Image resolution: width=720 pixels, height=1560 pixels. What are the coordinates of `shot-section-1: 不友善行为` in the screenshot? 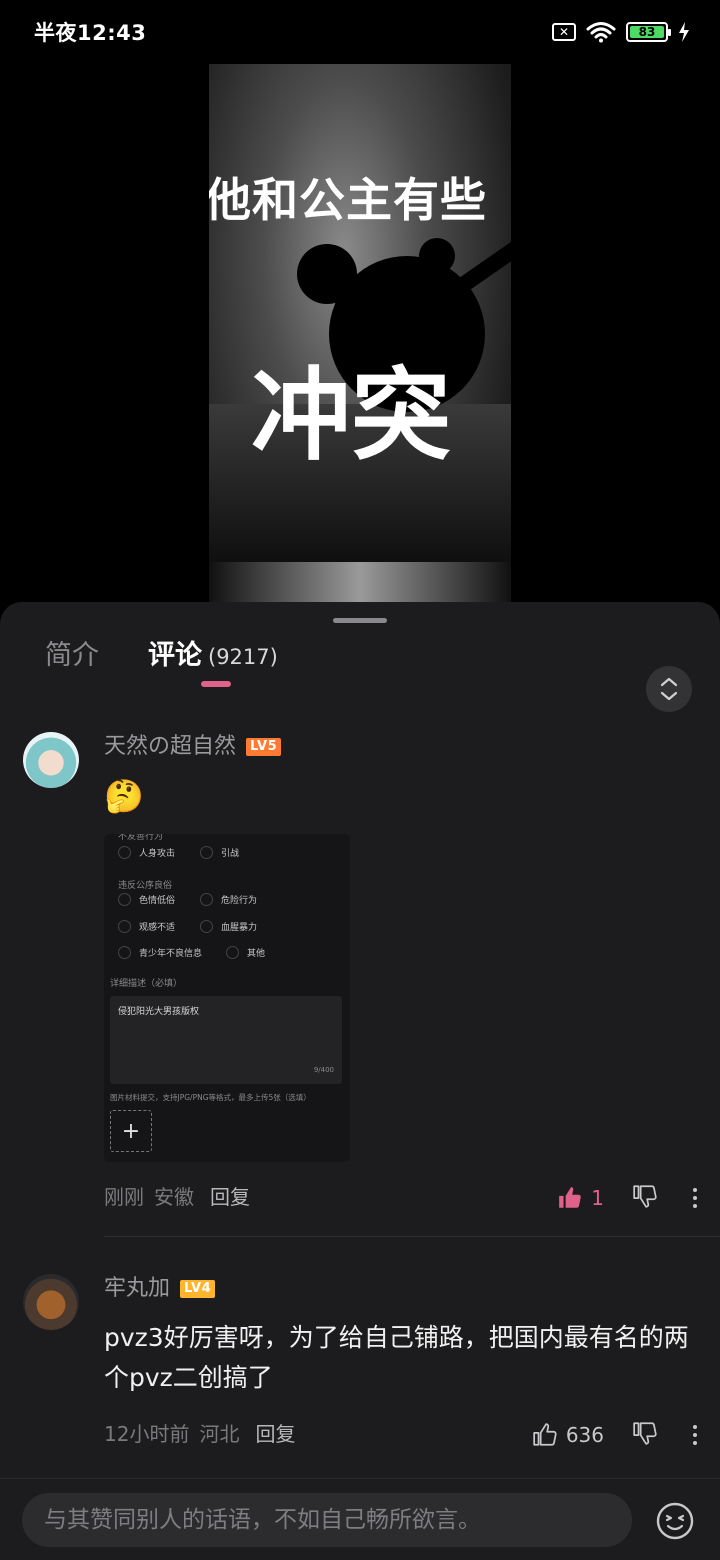 It's located at (141, 838).